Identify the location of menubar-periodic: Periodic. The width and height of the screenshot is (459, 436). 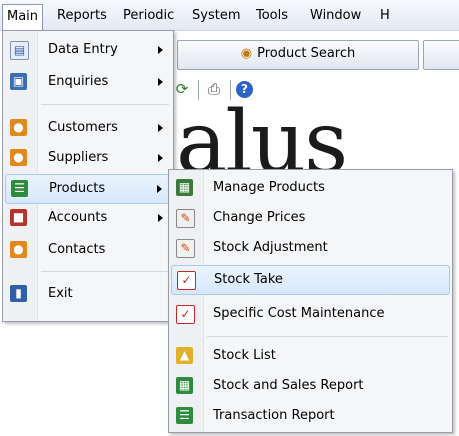
(148, 16).